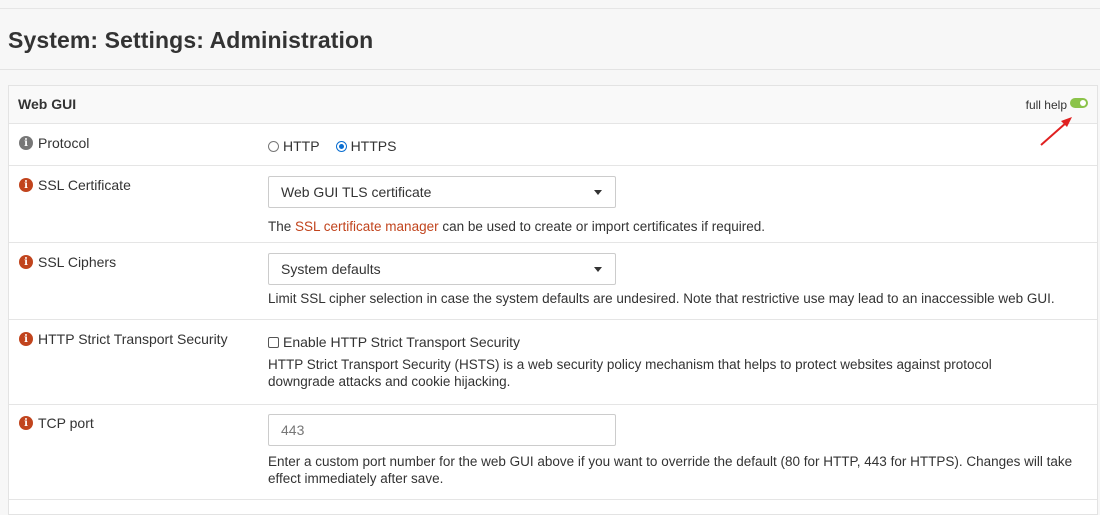  I want to click on tcp-port-label: TCP port, so click(66, 423).